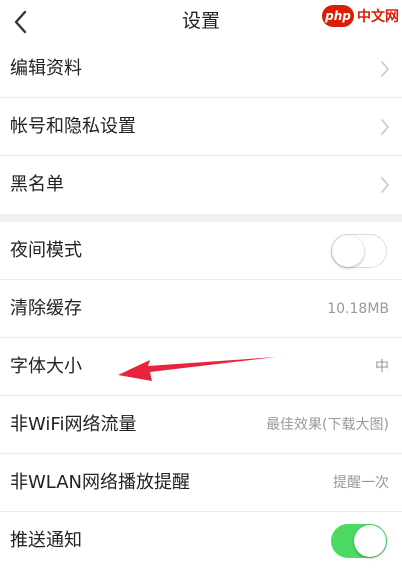 The height and width of the screenshot is (570, 402). Describe the element at coordinates (361, 483) in the screenshot. I see `play-reminder-value: 提醒一次` at that location.